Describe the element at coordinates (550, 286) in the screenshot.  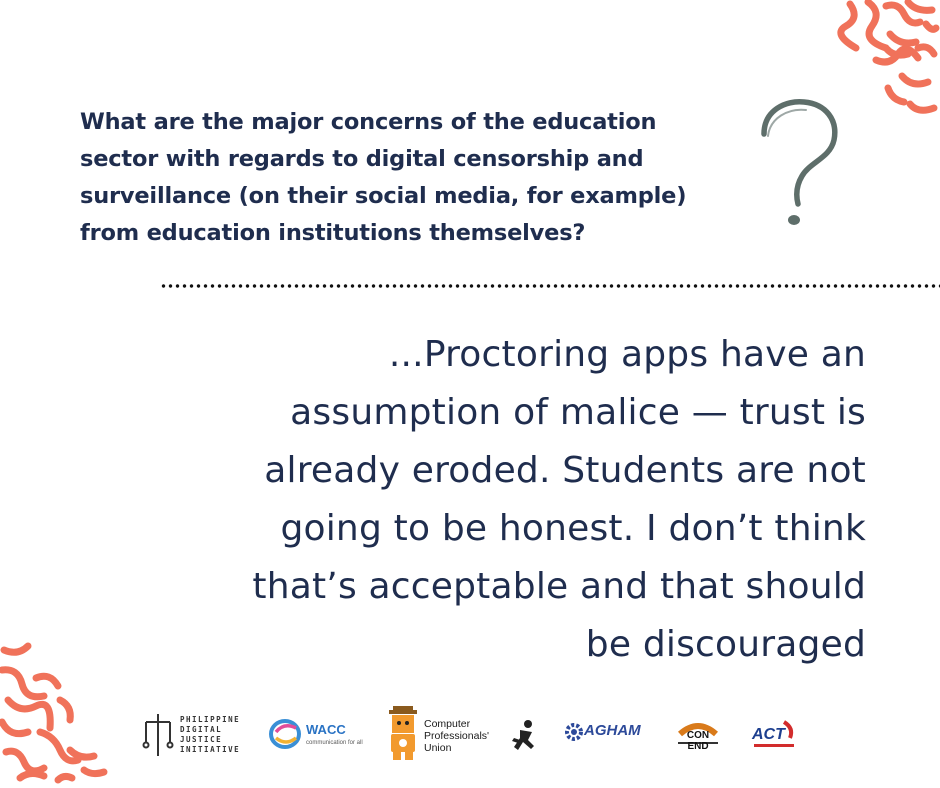
I see `dotted-divider` at that location.